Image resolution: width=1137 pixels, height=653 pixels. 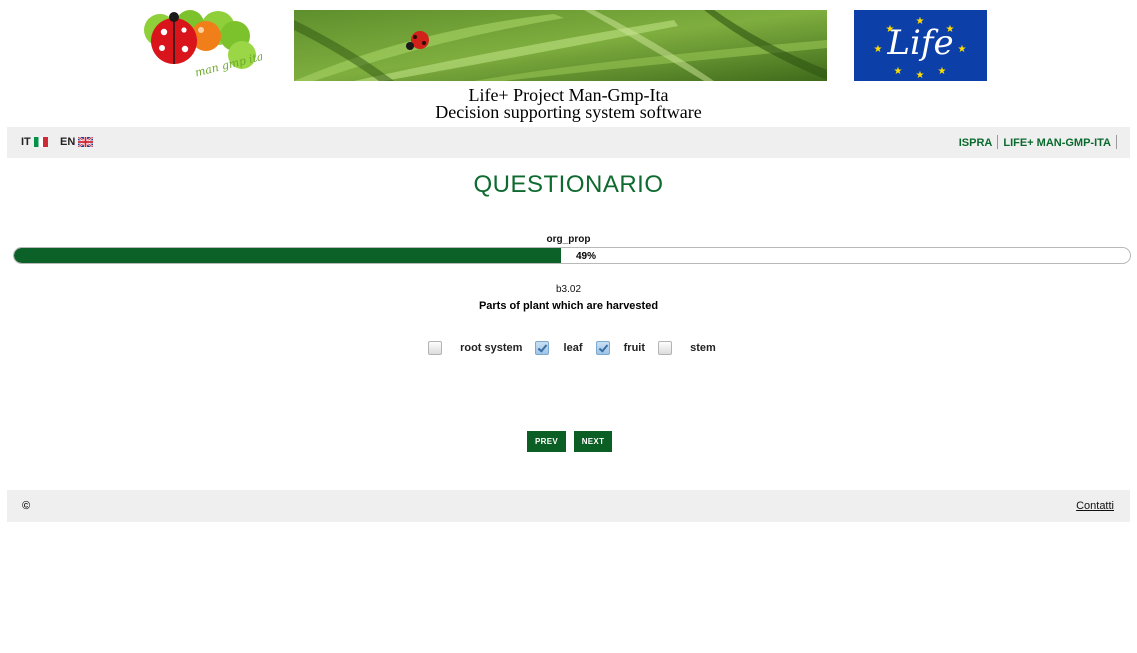 I want to click on external-links: ISPRA LIFE+ MAN-GMP-ITA, so click(x=1040, y=142).